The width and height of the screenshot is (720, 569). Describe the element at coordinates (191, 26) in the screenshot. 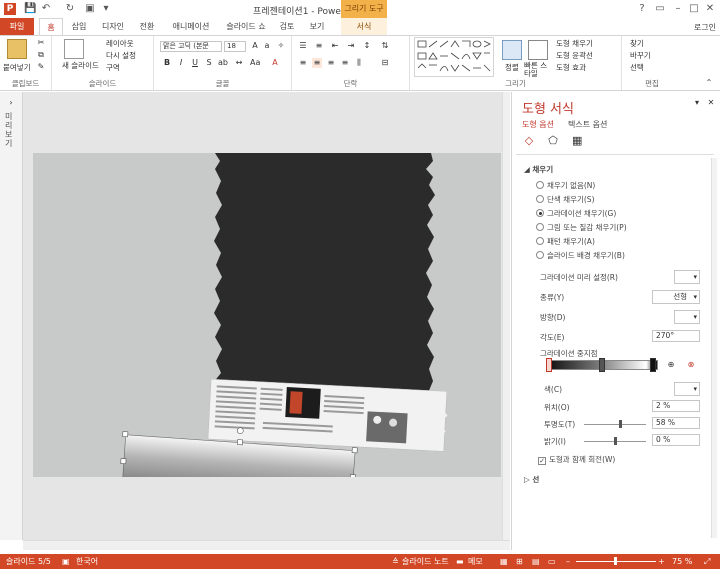

I see `tab-animations: 애니메이션` at that location.